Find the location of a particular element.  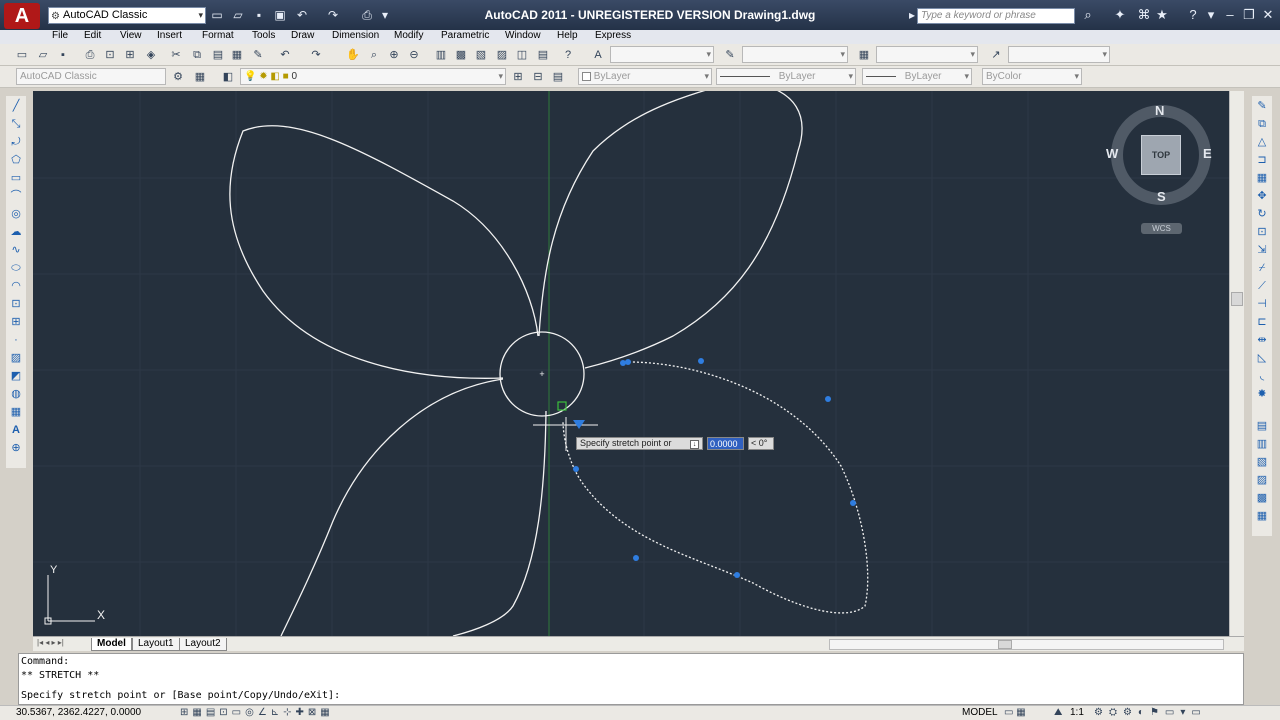

plot-preview-icon: ⊡ is located at coordinates (110, 55).